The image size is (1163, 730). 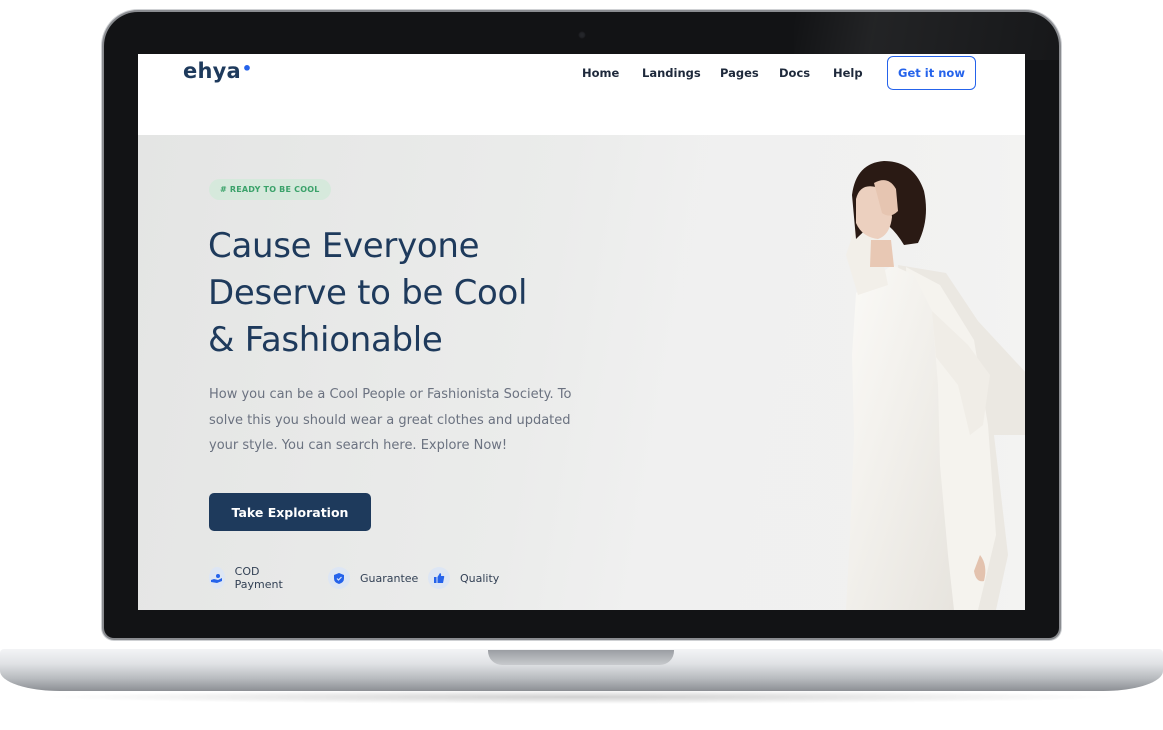 What do you see at coordinates (794, 73) in the screenshot?
I see `nav-docs: Docs` at bounding box center [794, 73].